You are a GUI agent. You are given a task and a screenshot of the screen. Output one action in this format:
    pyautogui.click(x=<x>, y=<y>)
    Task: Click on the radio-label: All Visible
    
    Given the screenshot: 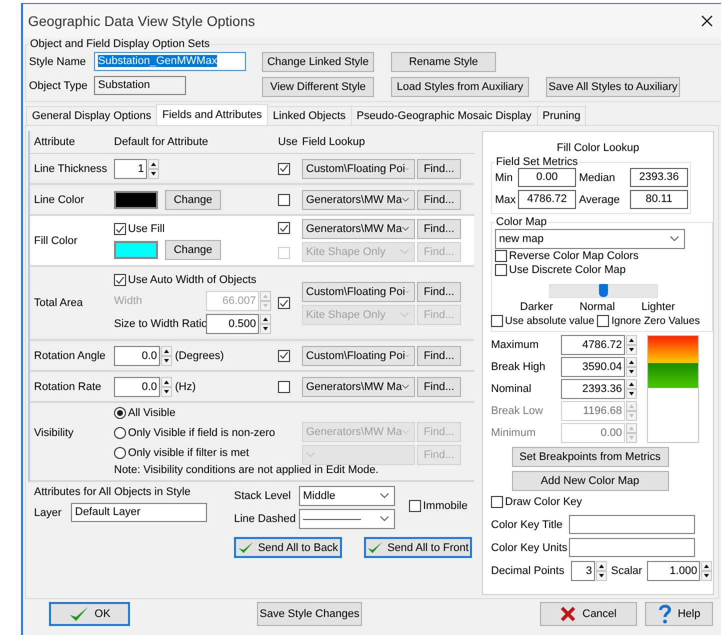 What is the action you would take?
    pyautogui.click(x=152, y=413)
    